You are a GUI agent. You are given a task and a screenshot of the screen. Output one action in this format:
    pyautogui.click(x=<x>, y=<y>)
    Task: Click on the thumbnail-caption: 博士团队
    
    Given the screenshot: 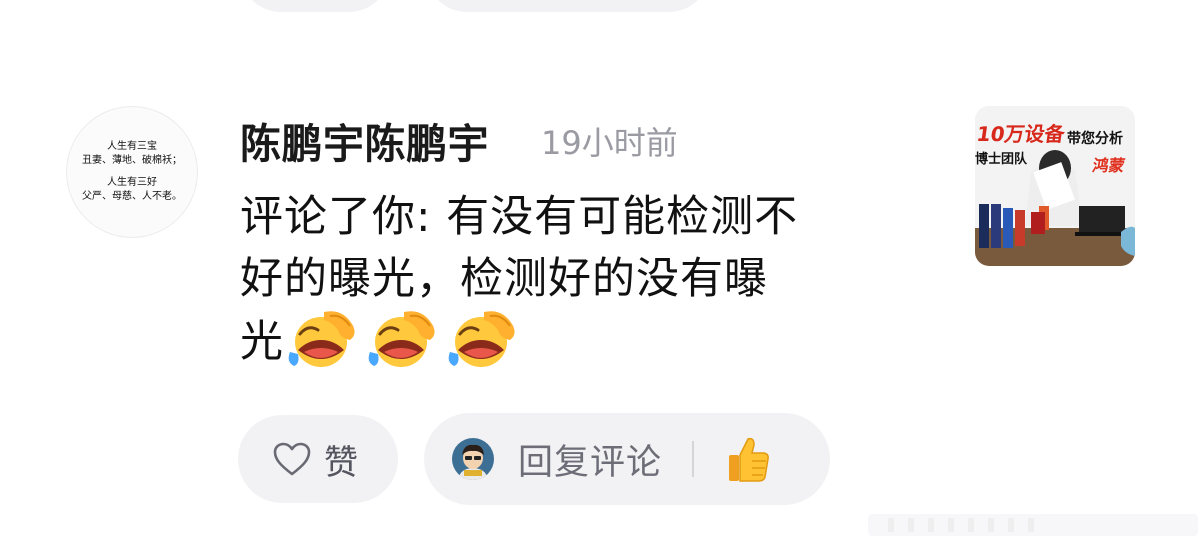 What is the action you would take?
    pyautogui.click(x=1001, y=159)
    